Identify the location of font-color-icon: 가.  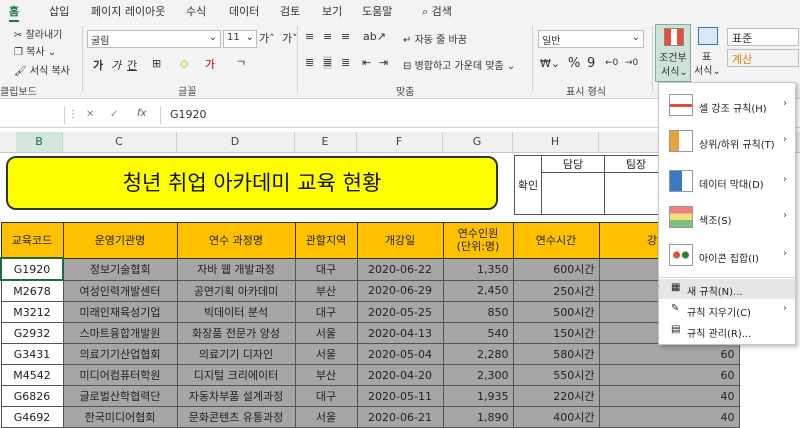
(210, 64).